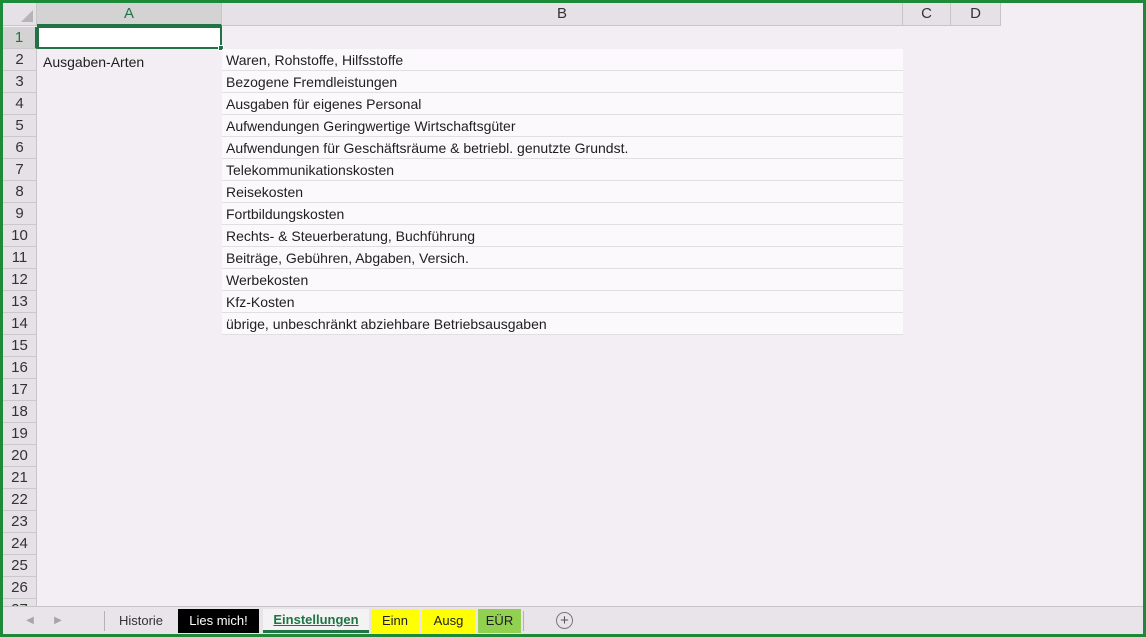 Image resolution: width=1146 pixels, height=637 pixels. What do you see at coordinates (130, 38) in the screenshot?
I see `active-cell-a1` at bounding box center [130, 38].